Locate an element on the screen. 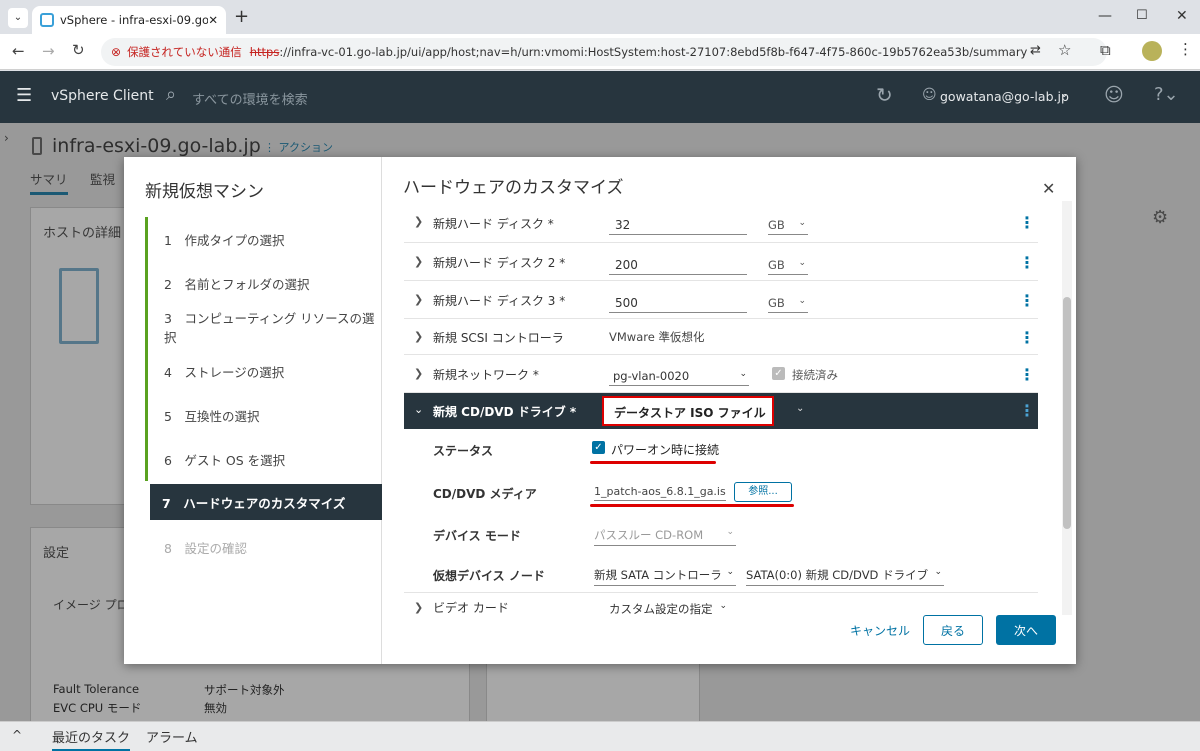 The image size is (1200, 751). translate-icon: ⇄ is located at coordinates (1035, 50).